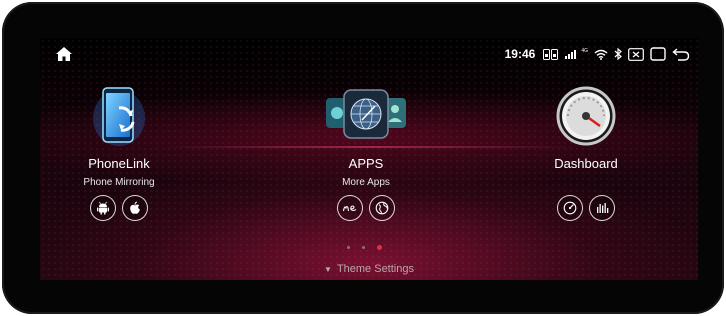 This screenshot has height=316, width=726. I want to click on page-indicator, so click(364, 247).